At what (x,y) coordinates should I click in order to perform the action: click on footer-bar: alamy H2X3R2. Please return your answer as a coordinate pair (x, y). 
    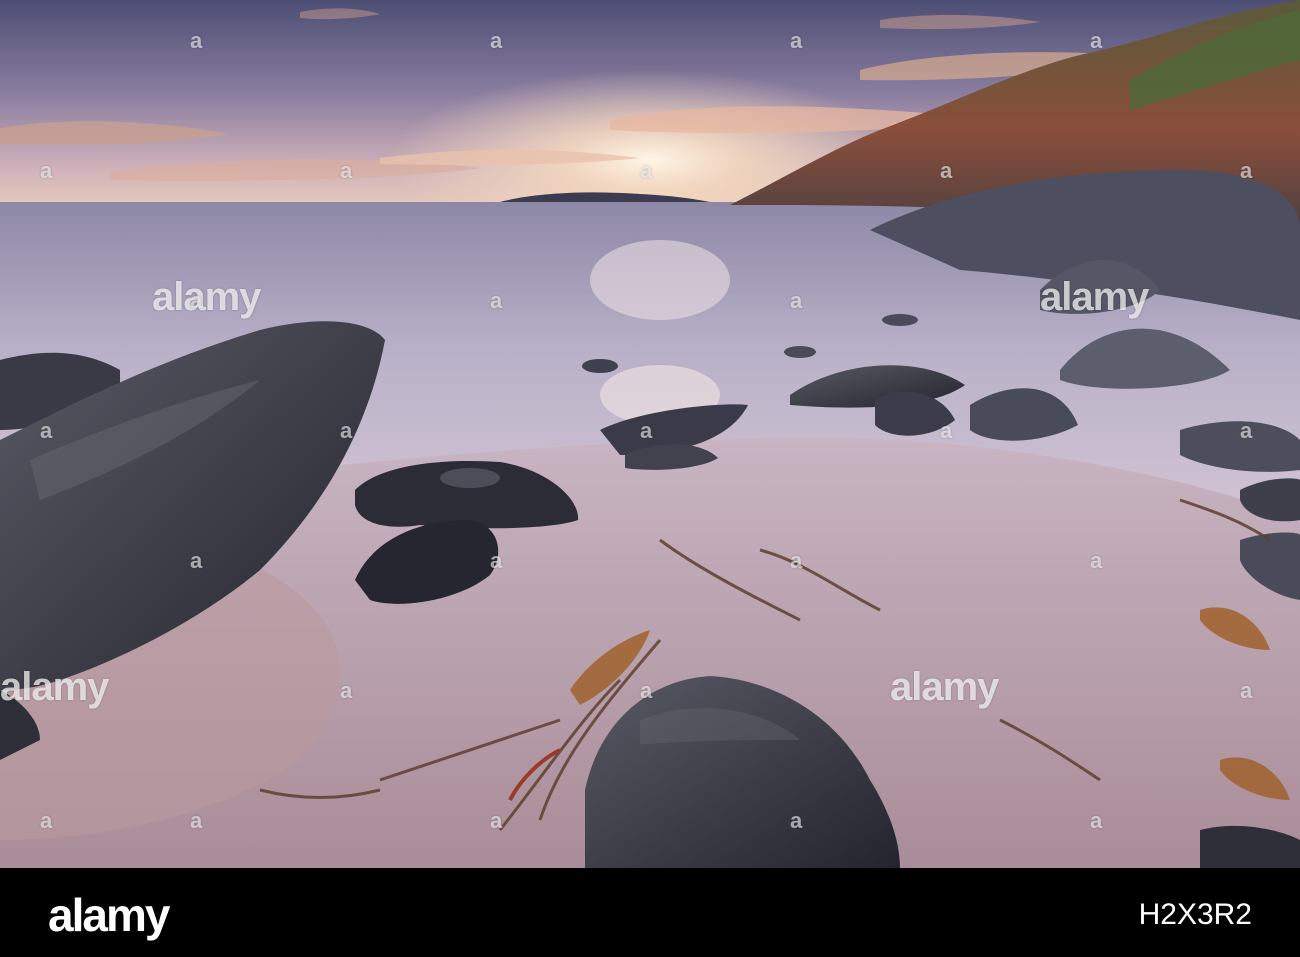
    Looking at the image, I should click on (650, 912).